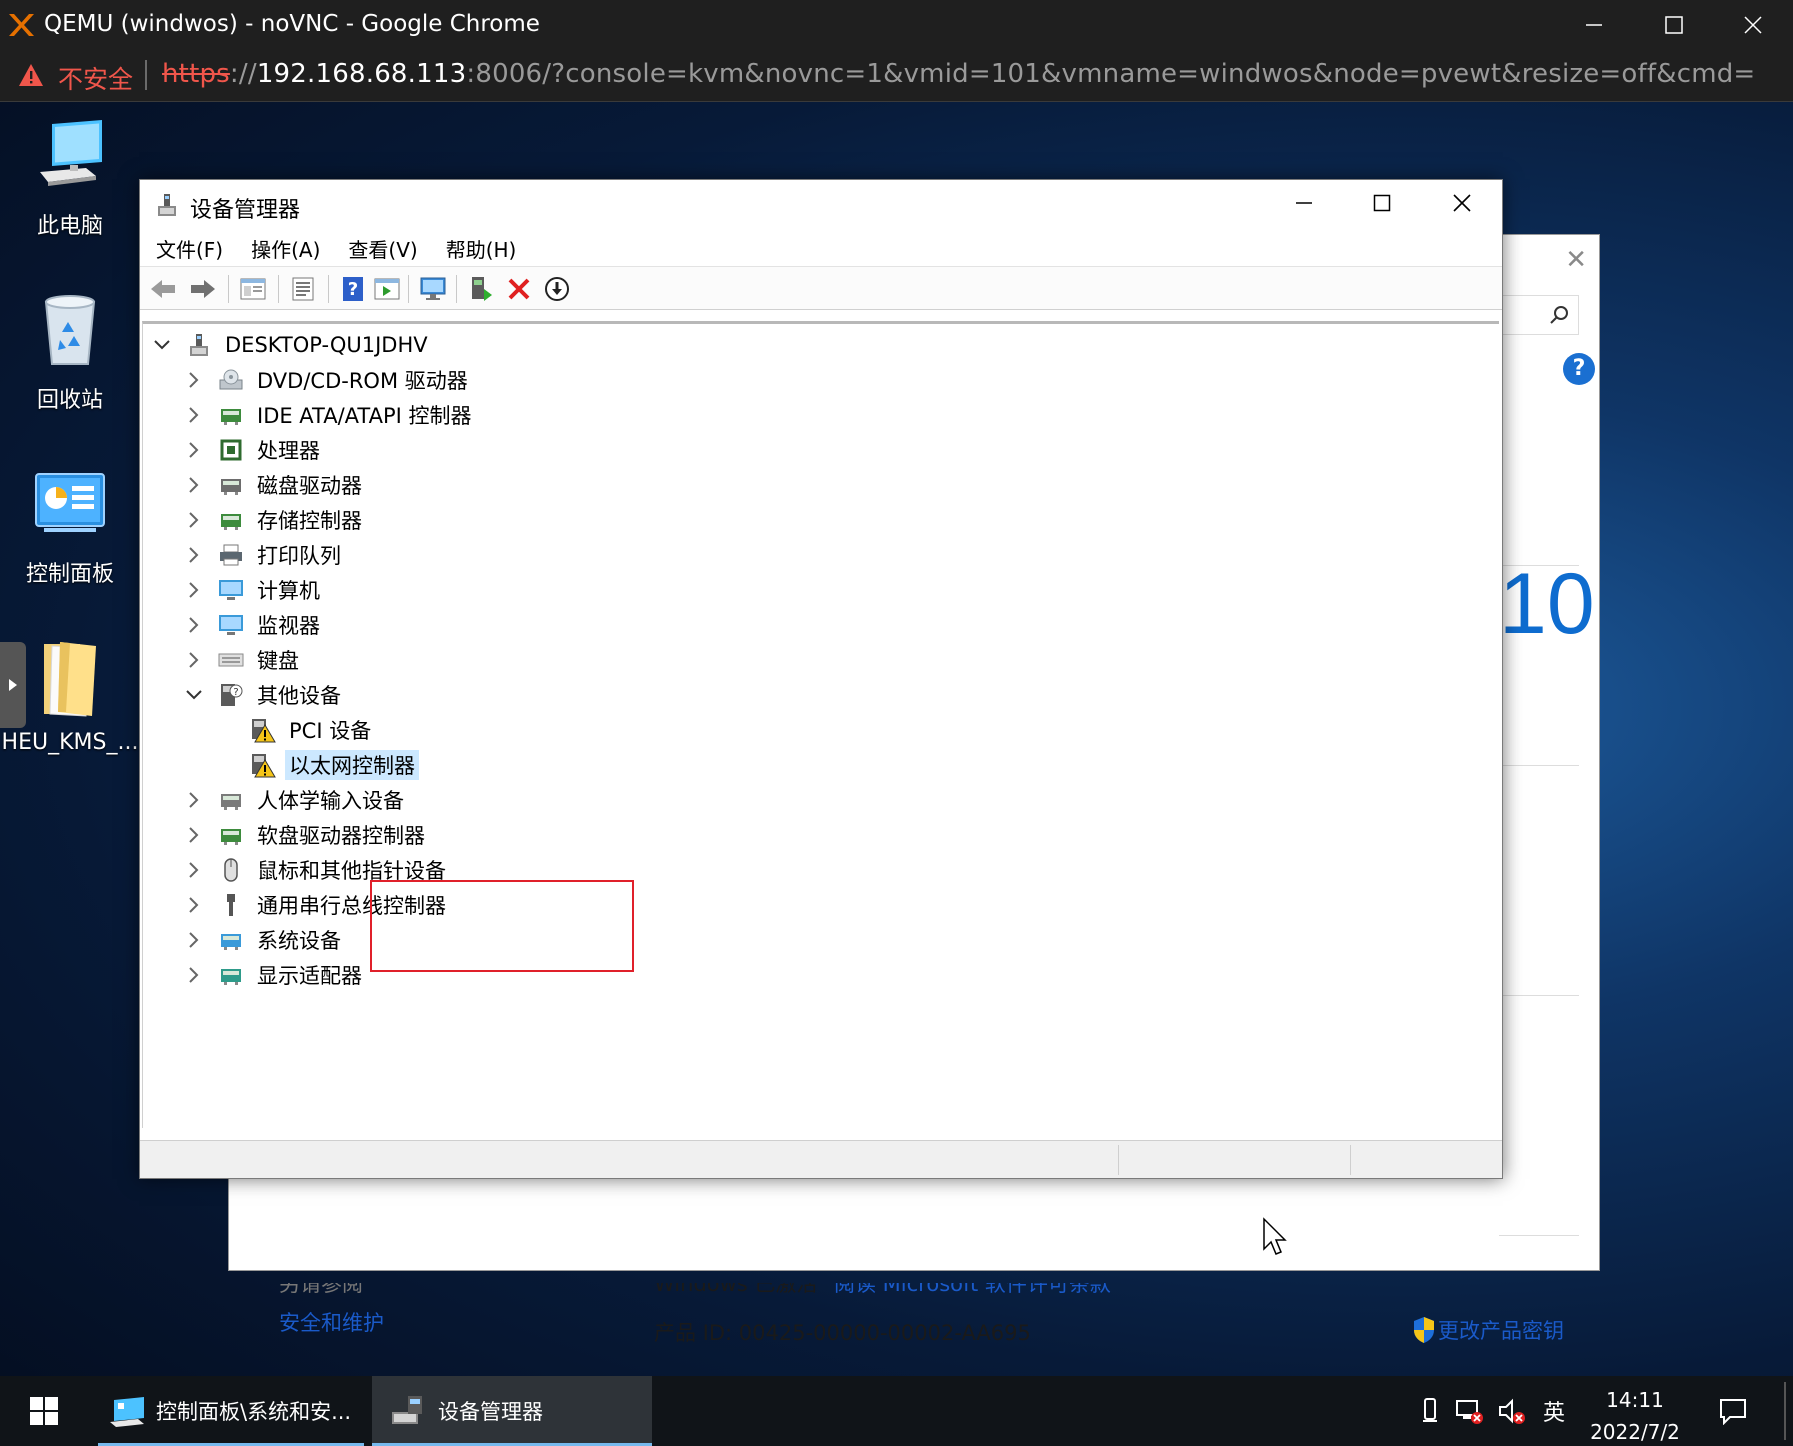  I want to click on toolbar-separator, so click(456, 289).